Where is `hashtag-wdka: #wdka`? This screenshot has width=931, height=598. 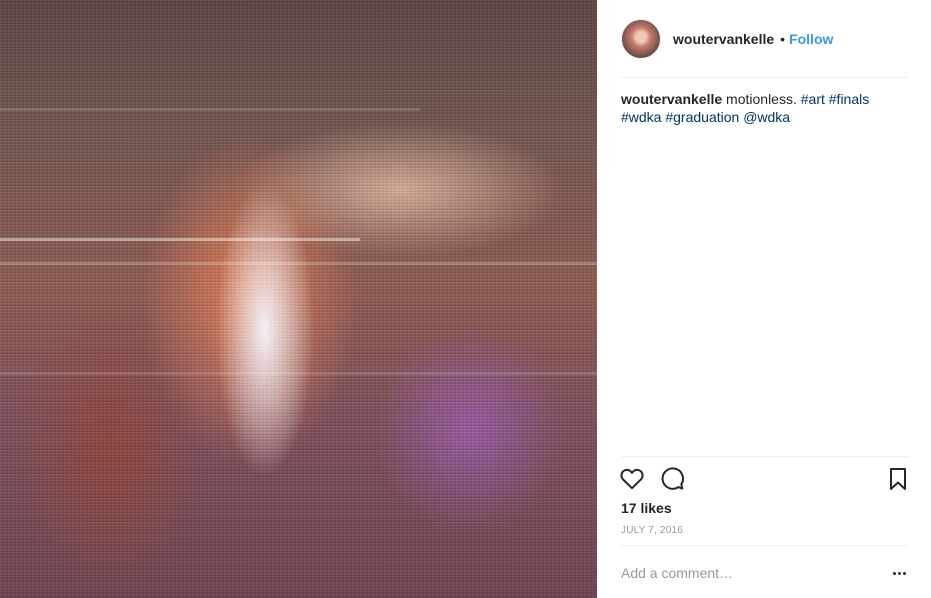 hashtag-wdka: #wdka is located at coordinates (641, 117).